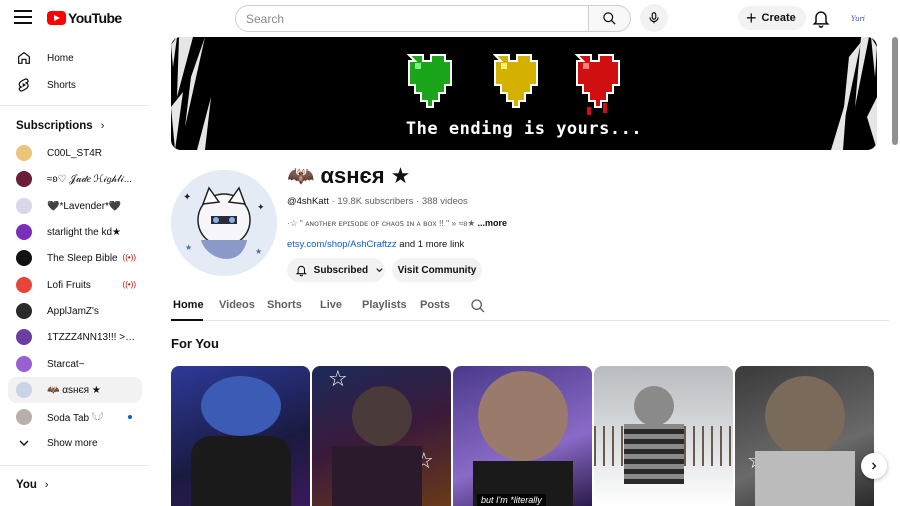 Image resolution: width=900 pixels, height=506 pixels. Describe the element at coordinates (331, 305) in the screenshot. I see `tab-live: Live` at that location.